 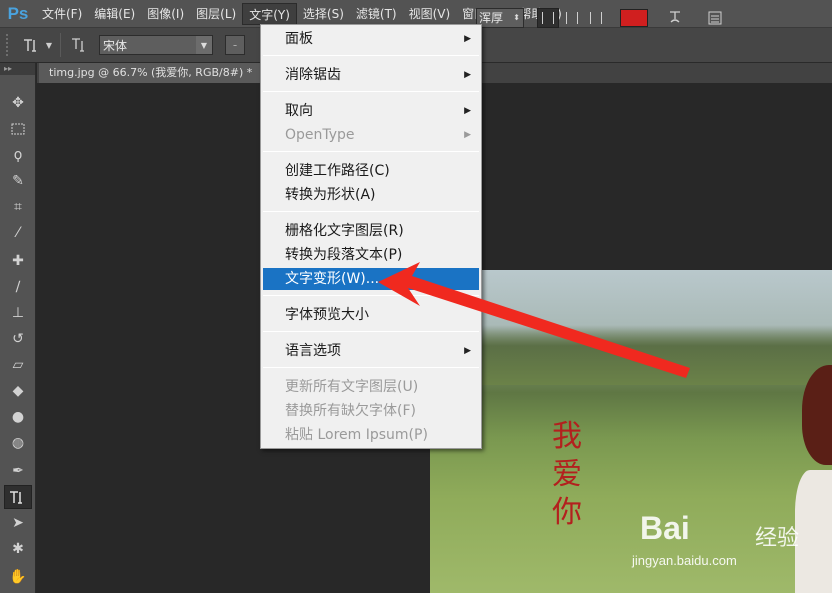 What do you see at coordinates (18, 129) in the screenshot?
I see `marquee-tool-icon` at bounding box center [18, 129].